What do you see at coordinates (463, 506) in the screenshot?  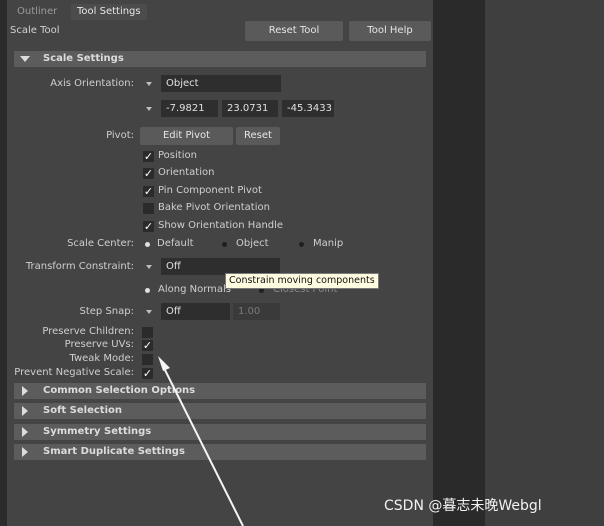 I see `watermark-text: CSDN @暮志未晚Webgl` at bounding box center [463, 506].